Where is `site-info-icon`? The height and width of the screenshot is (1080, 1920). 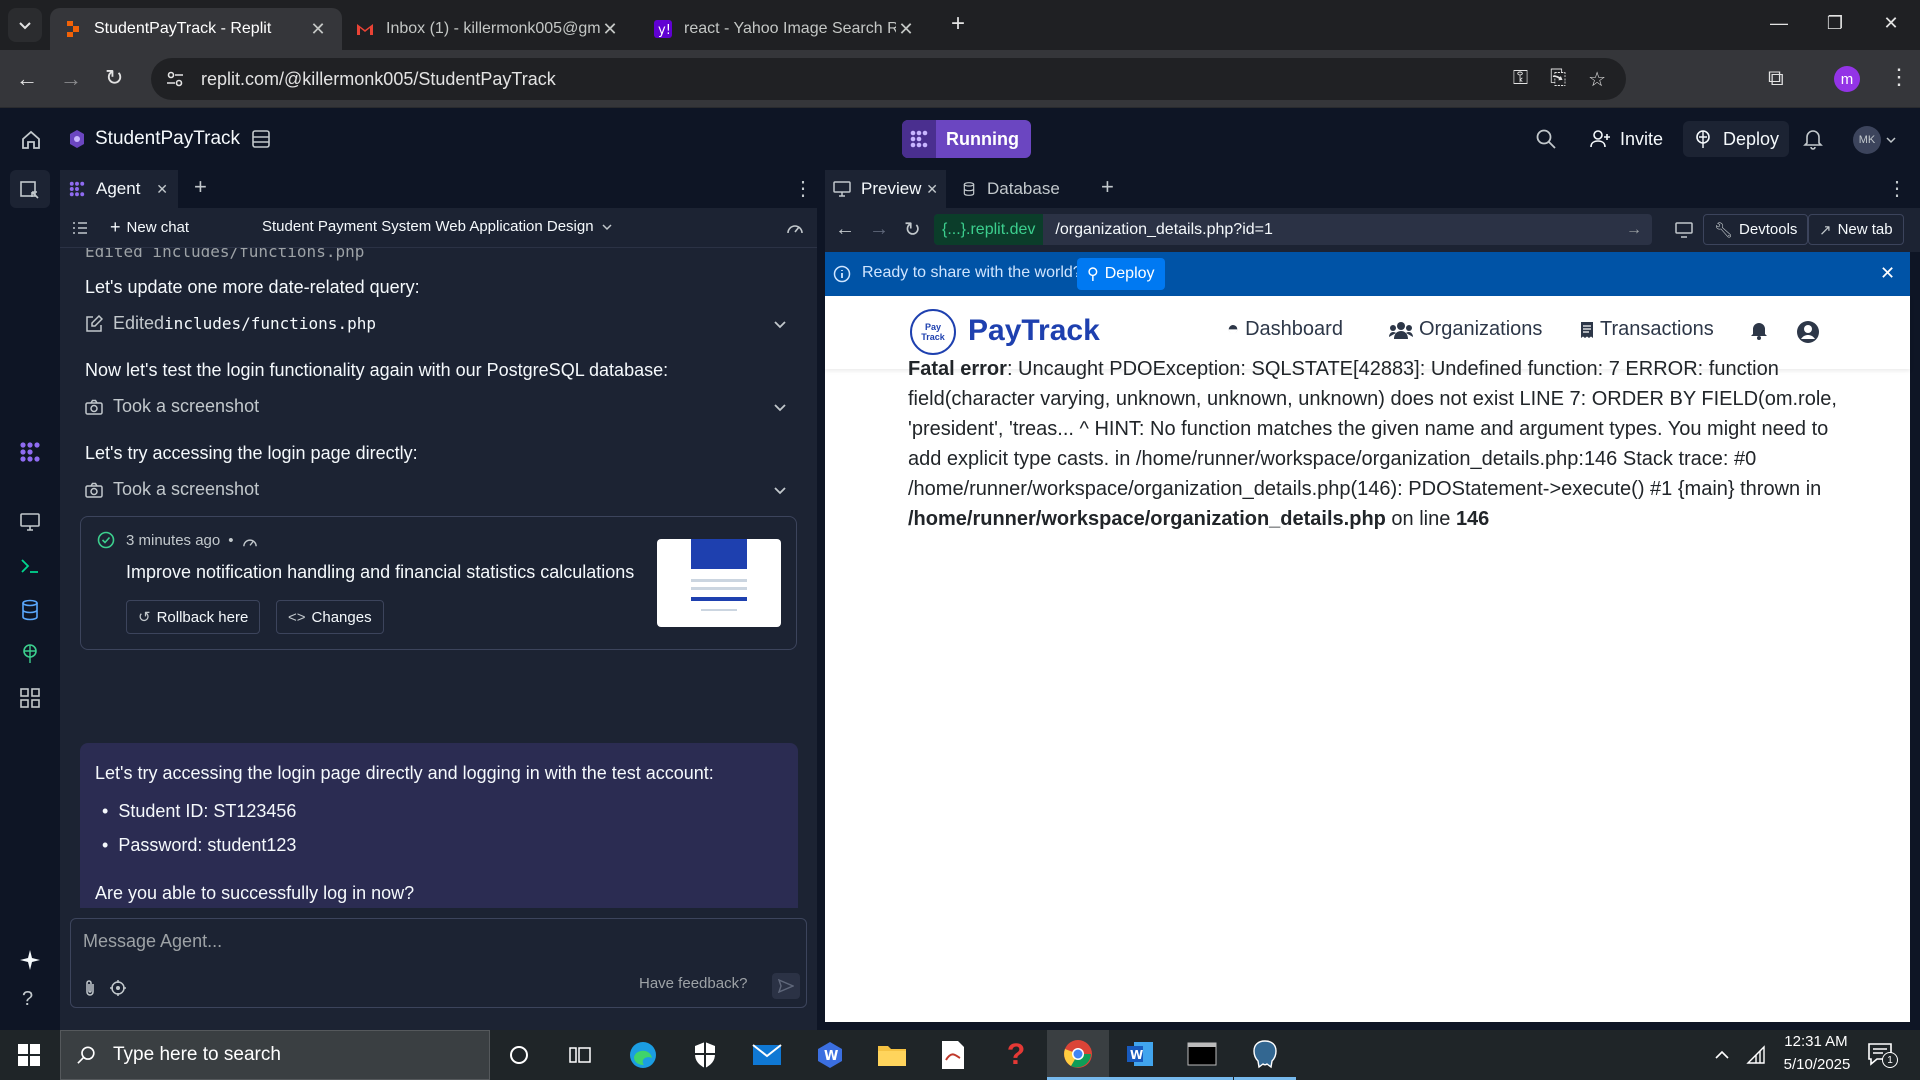
site-info-icon is located at coordinates (175, 79).